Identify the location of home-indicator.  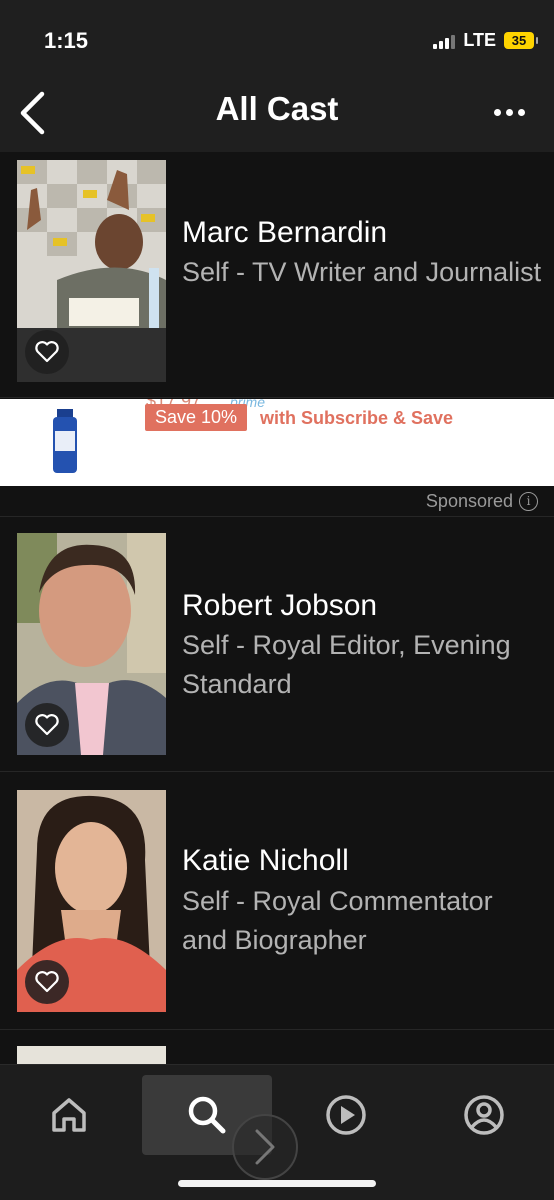
(277, 1183).